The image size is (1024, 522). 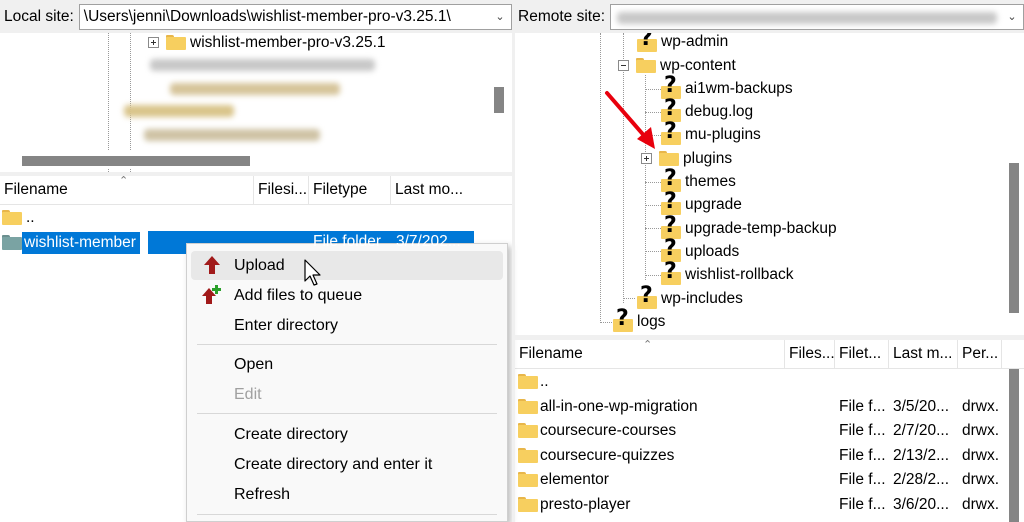 What do you see at coordinates (248, 394) in the screenshot?
I see `menu-item-label: Edit` at bounding box center [248, 394].